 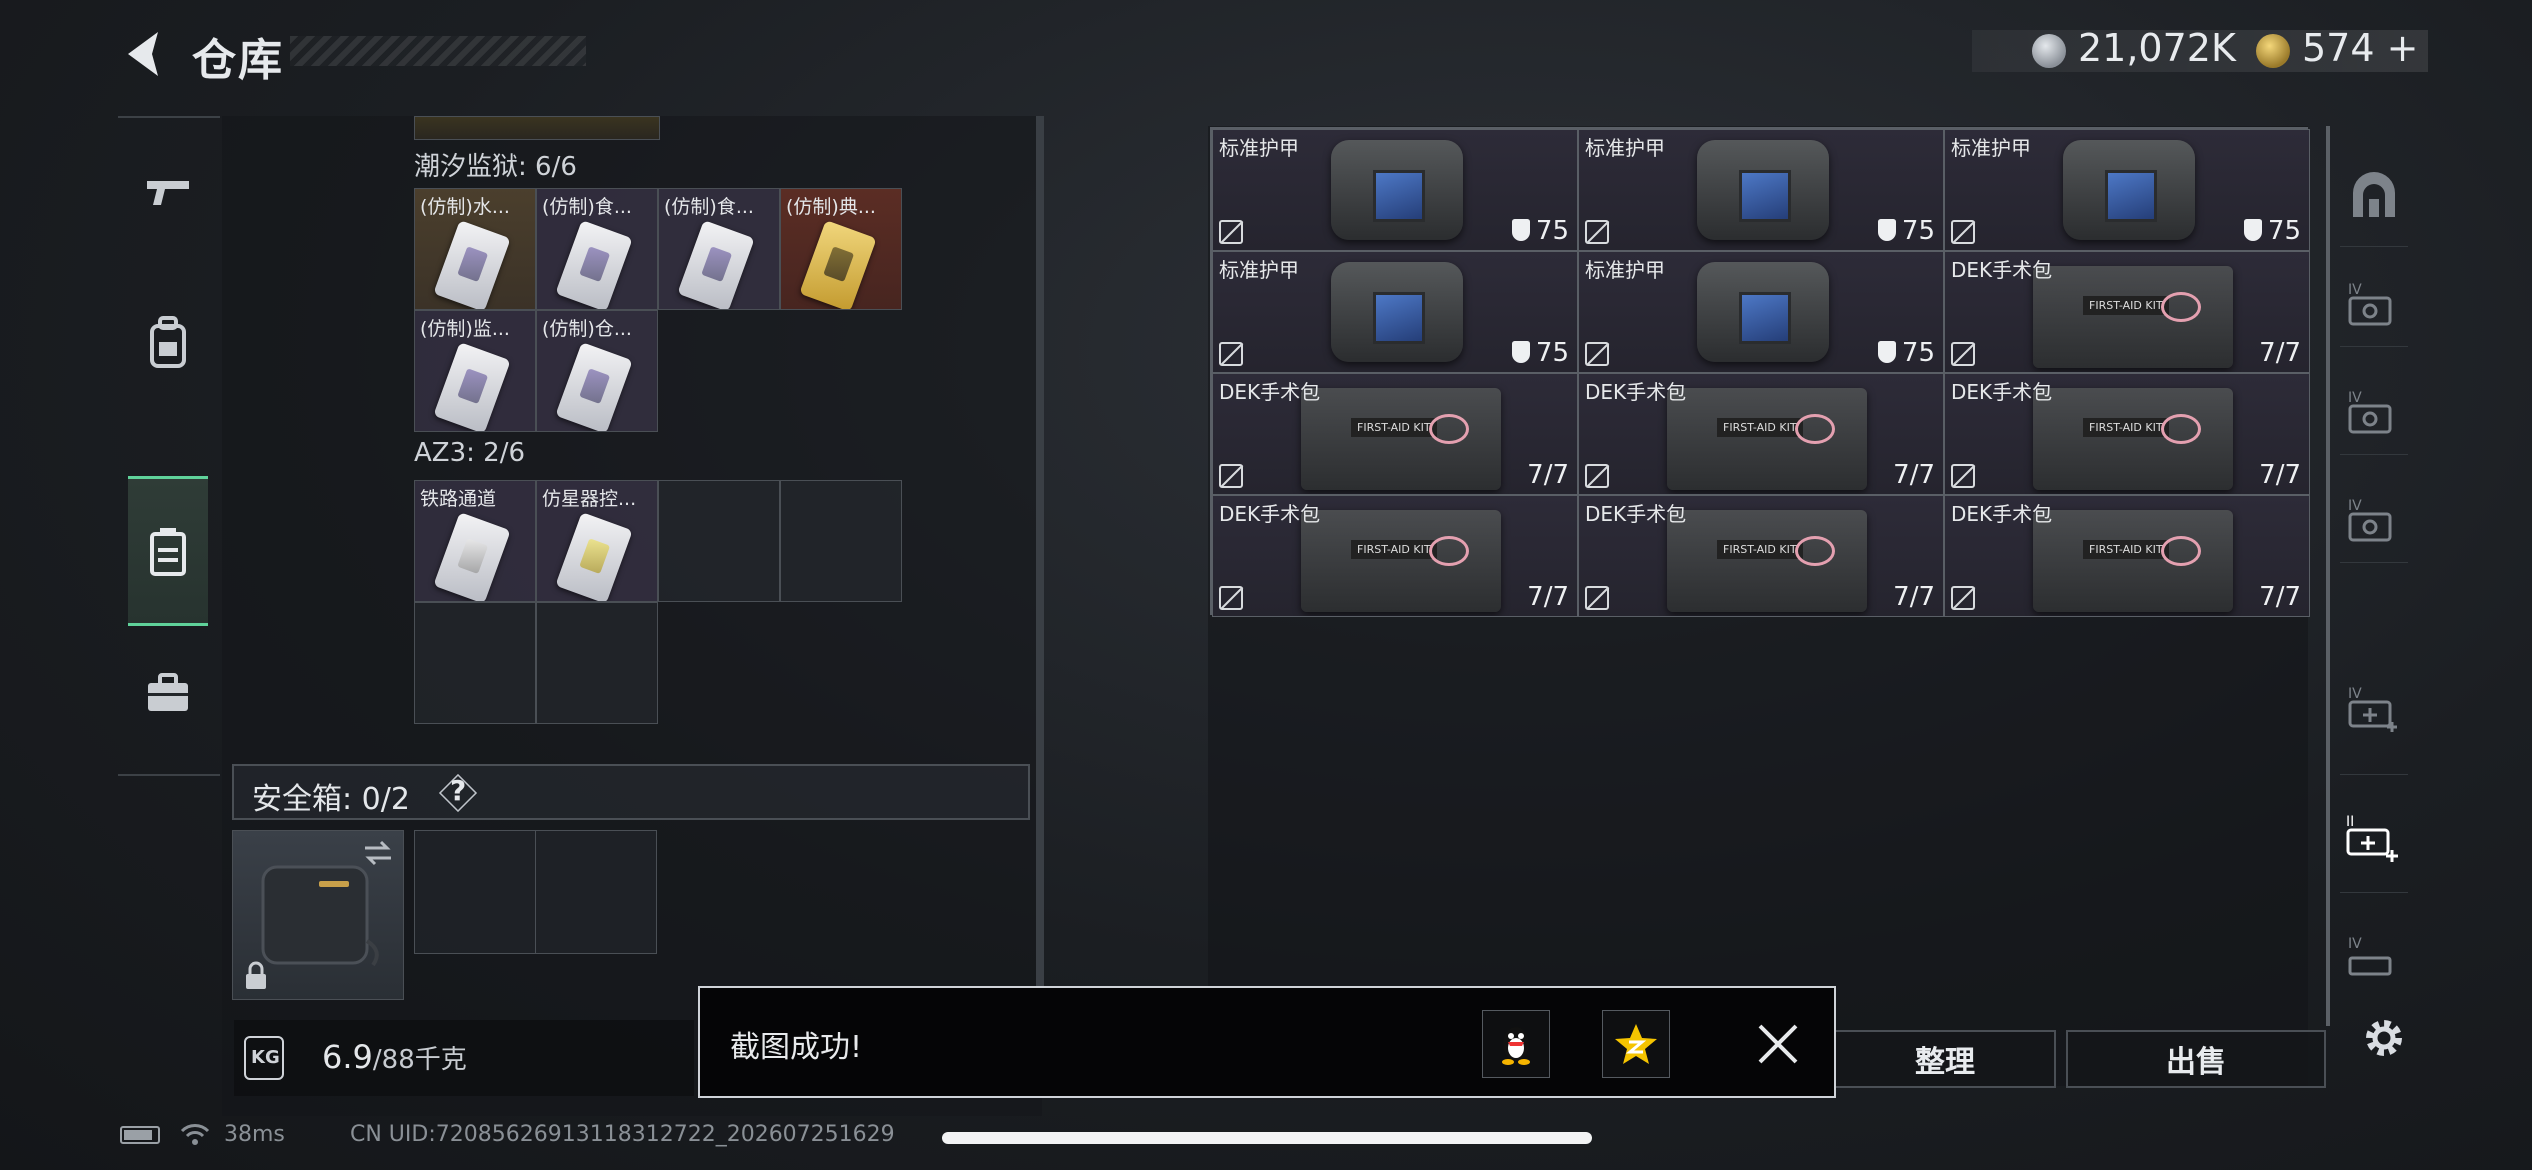 I want to click on safe-box-slot, so click(x=318, y=915).